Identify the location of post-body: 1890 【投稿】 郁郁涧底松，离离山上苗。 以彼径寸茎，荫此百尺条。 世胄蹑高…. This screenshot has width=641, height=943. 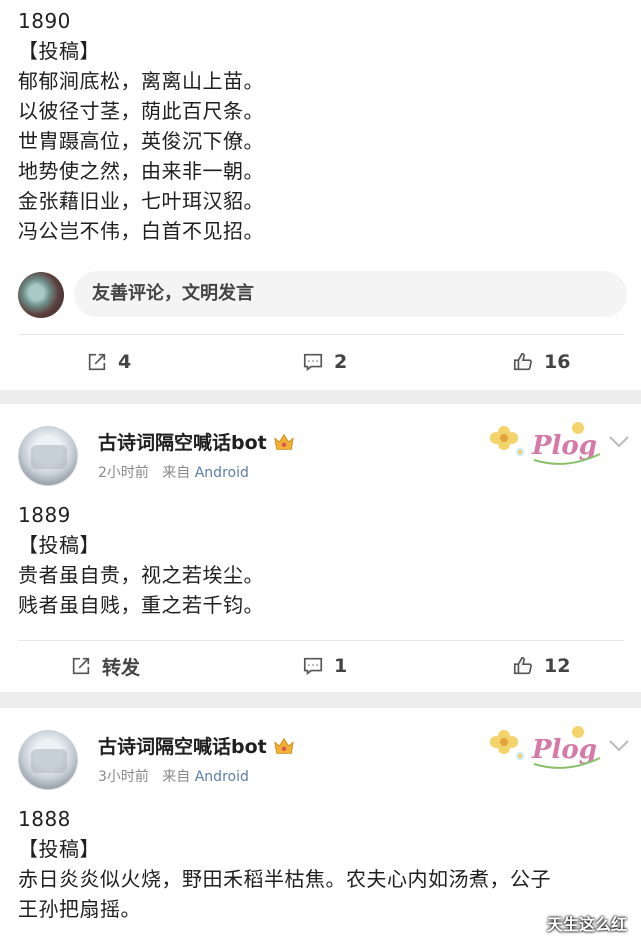
(141, 126).